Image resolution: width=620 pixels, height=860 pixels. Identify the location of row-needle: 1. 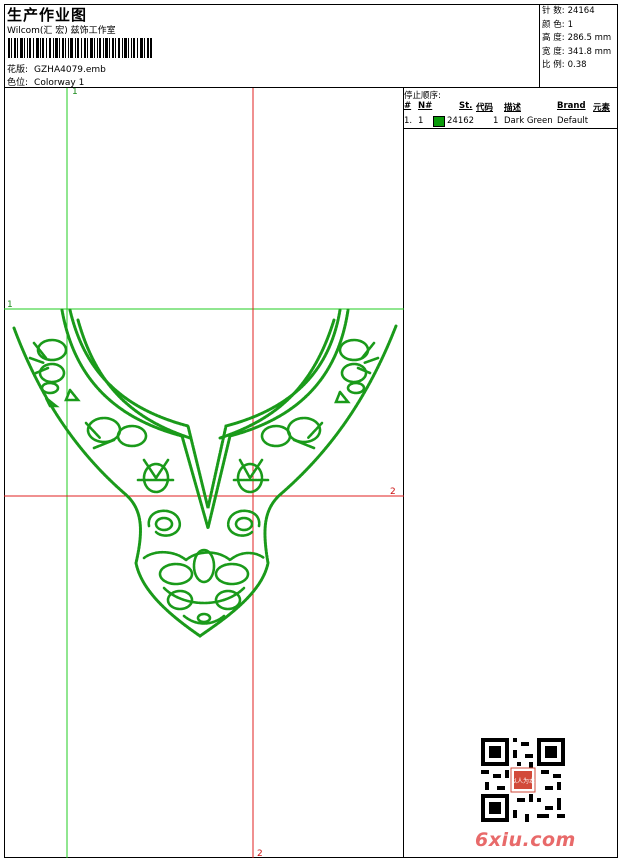
(421, 121).